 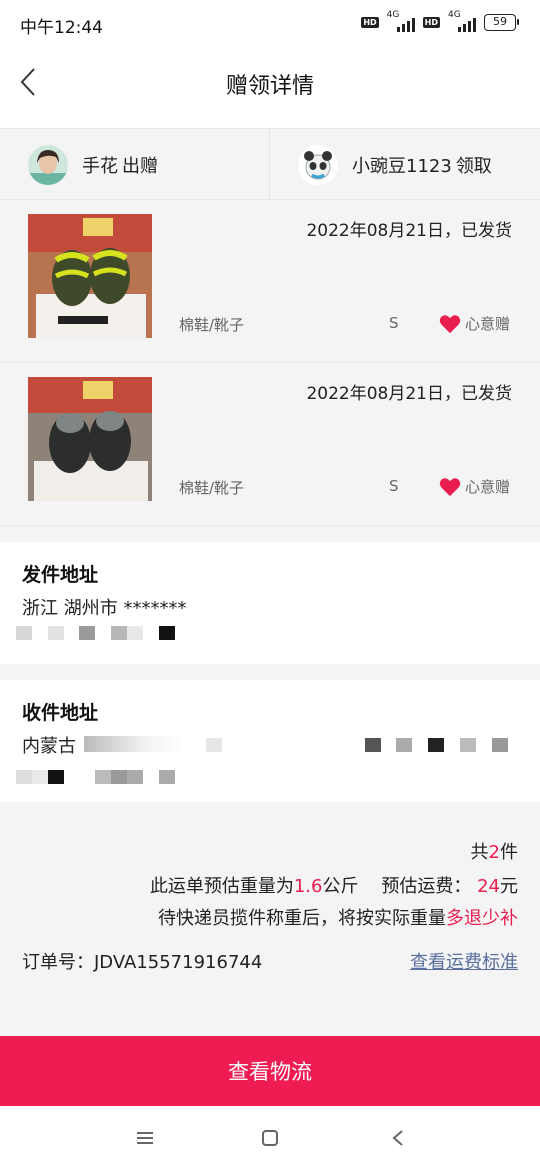 I want to click on signal-icon-2: 4G, so click(x=462, y=21).